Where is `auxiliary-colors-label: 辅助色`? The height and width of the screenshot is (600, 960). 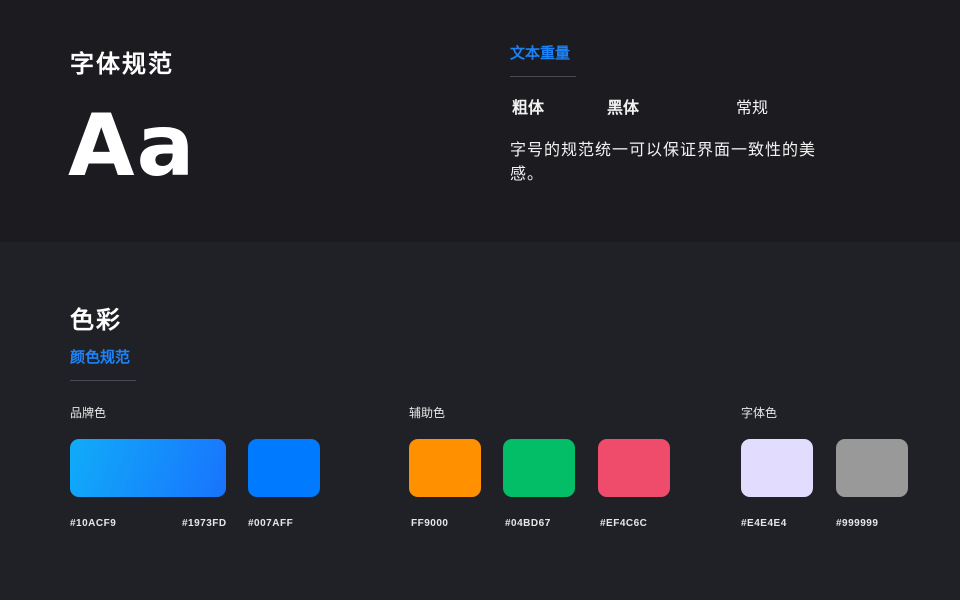
auxiliary-colors-label: 辅助色 is located at coordinates (427, 413).